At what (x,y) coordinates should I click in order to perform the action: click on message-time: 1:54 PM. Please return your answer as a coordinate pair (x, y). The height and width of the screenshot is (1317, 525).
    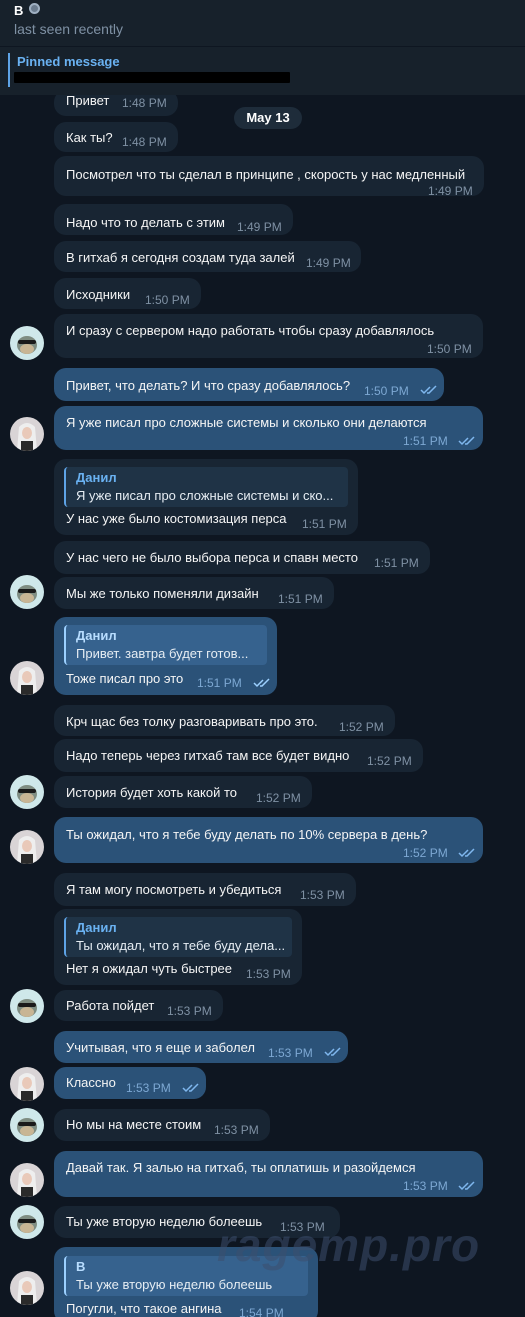
    Looking at the image, I should click on (261, 1311).